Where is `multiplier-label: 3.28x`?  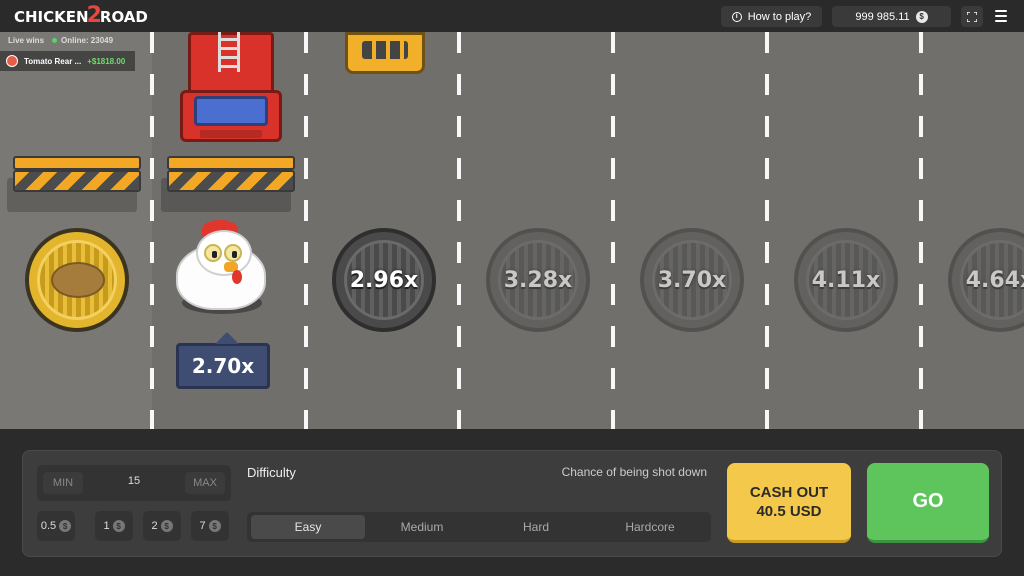
multiplier-label: 3.28x is located at coordinates (538, 280).